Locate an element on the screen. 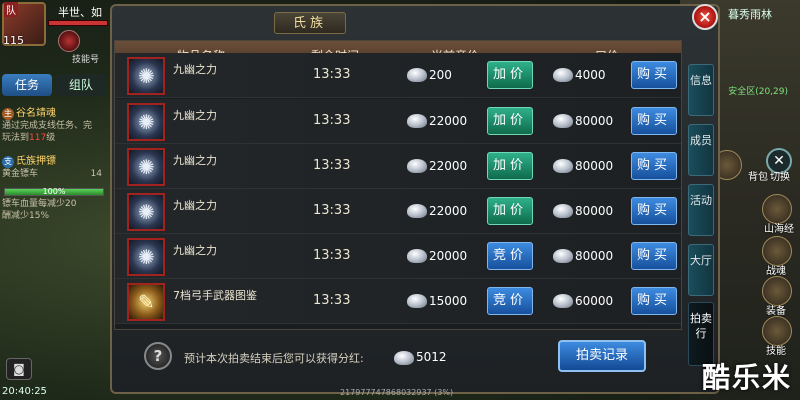  player-hp-bar is located at coordinates (78, 23).